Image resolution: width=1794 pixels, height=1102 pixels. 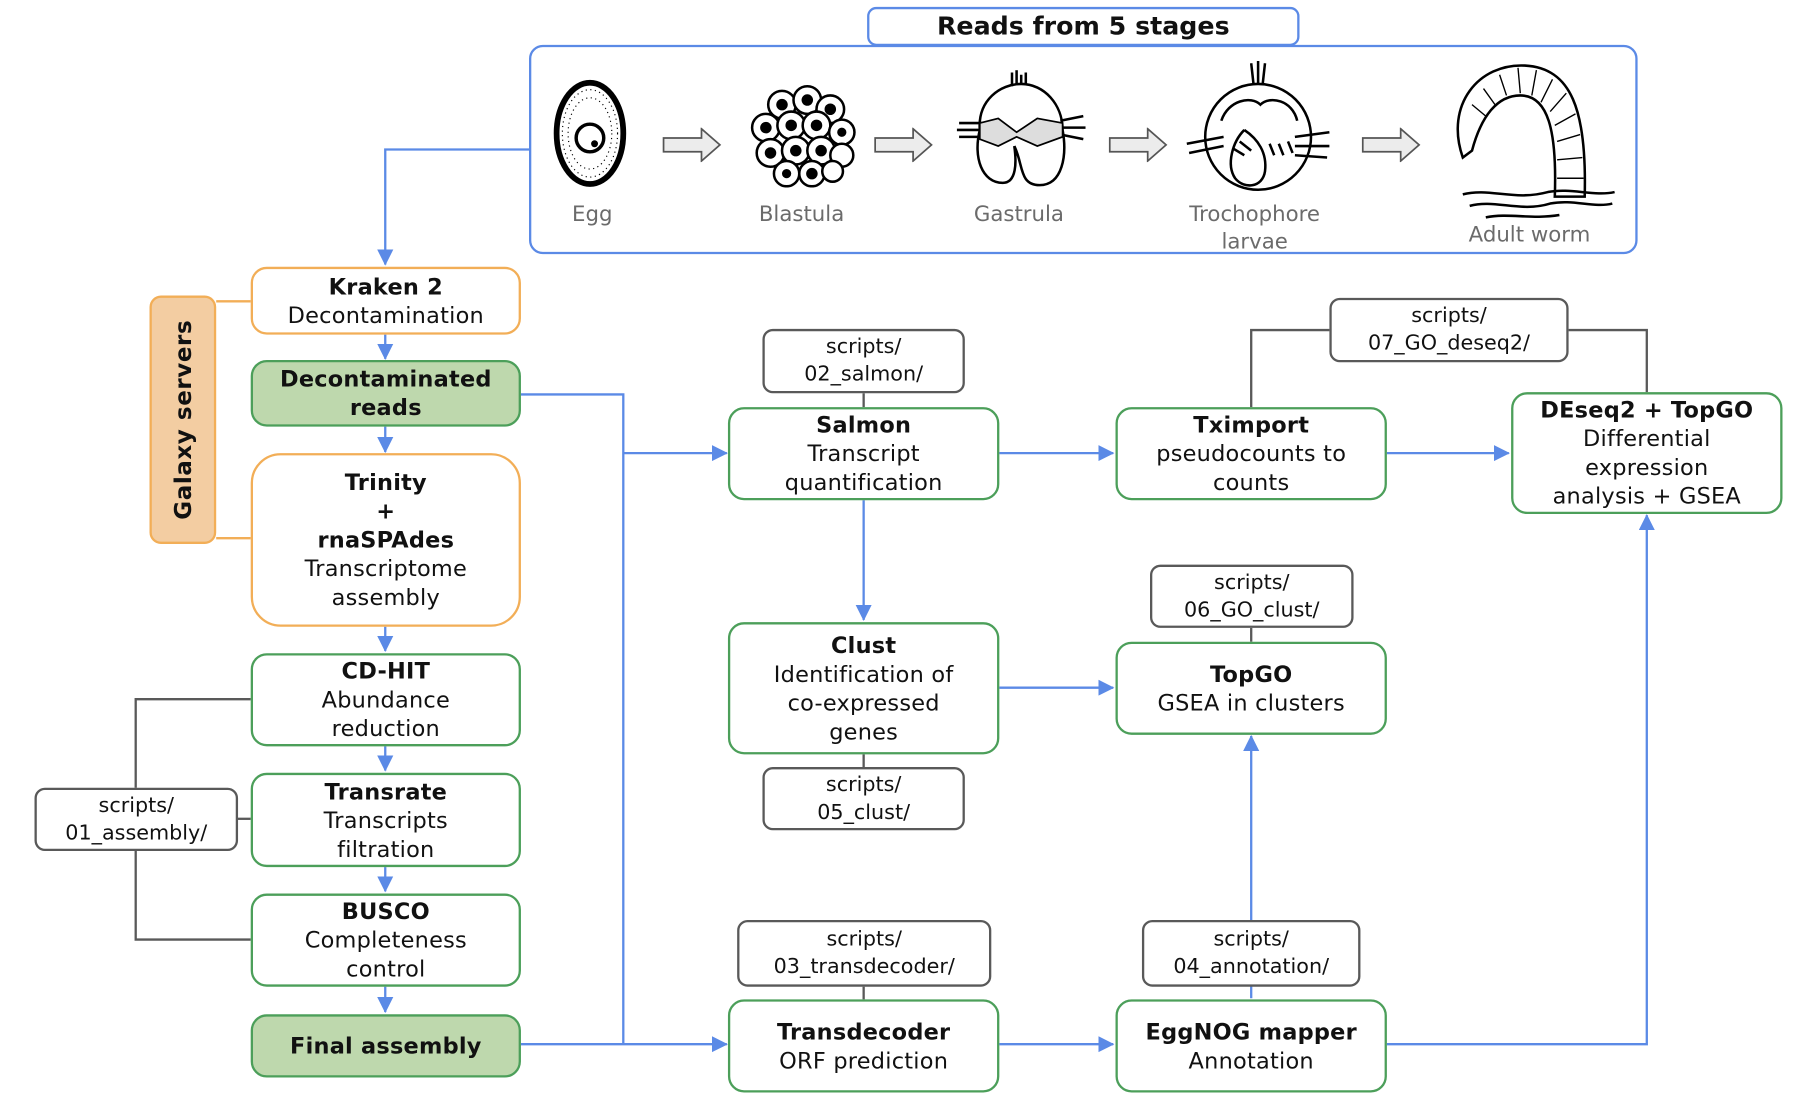 I want to click on stage-label-trochophore: Trochophore larvae, so click(x=1255, y=228).